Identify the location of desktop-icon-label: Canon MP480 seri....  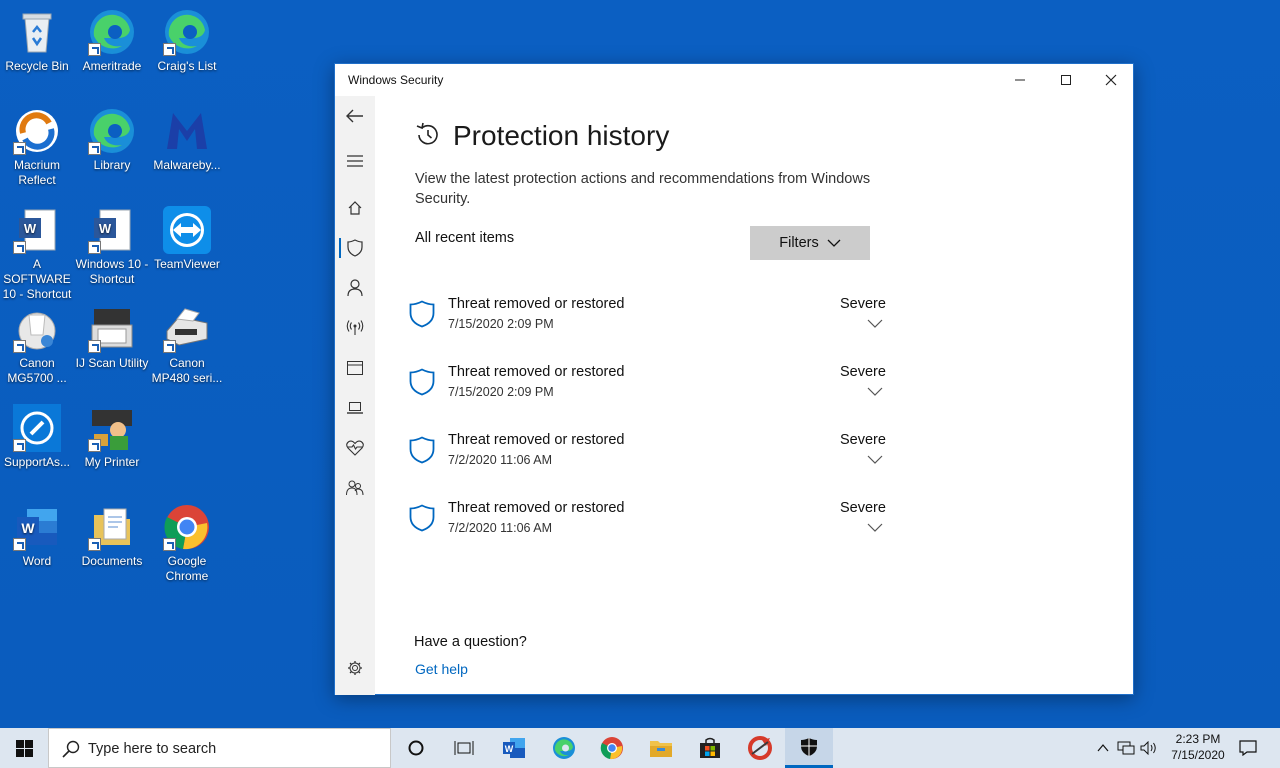
(187, 370).